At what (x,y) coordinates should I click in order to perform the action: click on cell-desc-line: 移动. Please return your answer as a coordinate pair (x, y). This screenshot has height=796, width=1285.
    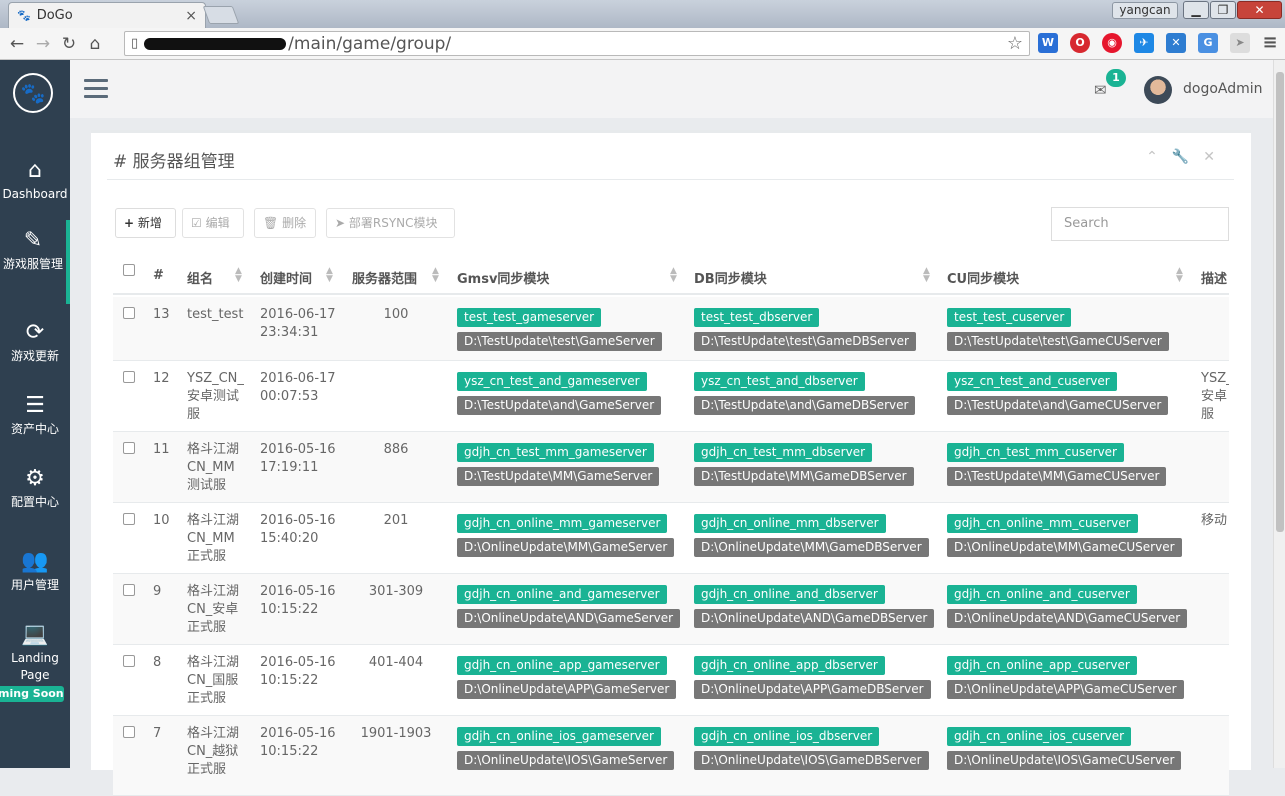
    Looking at the image, I should click on (1214, 520).